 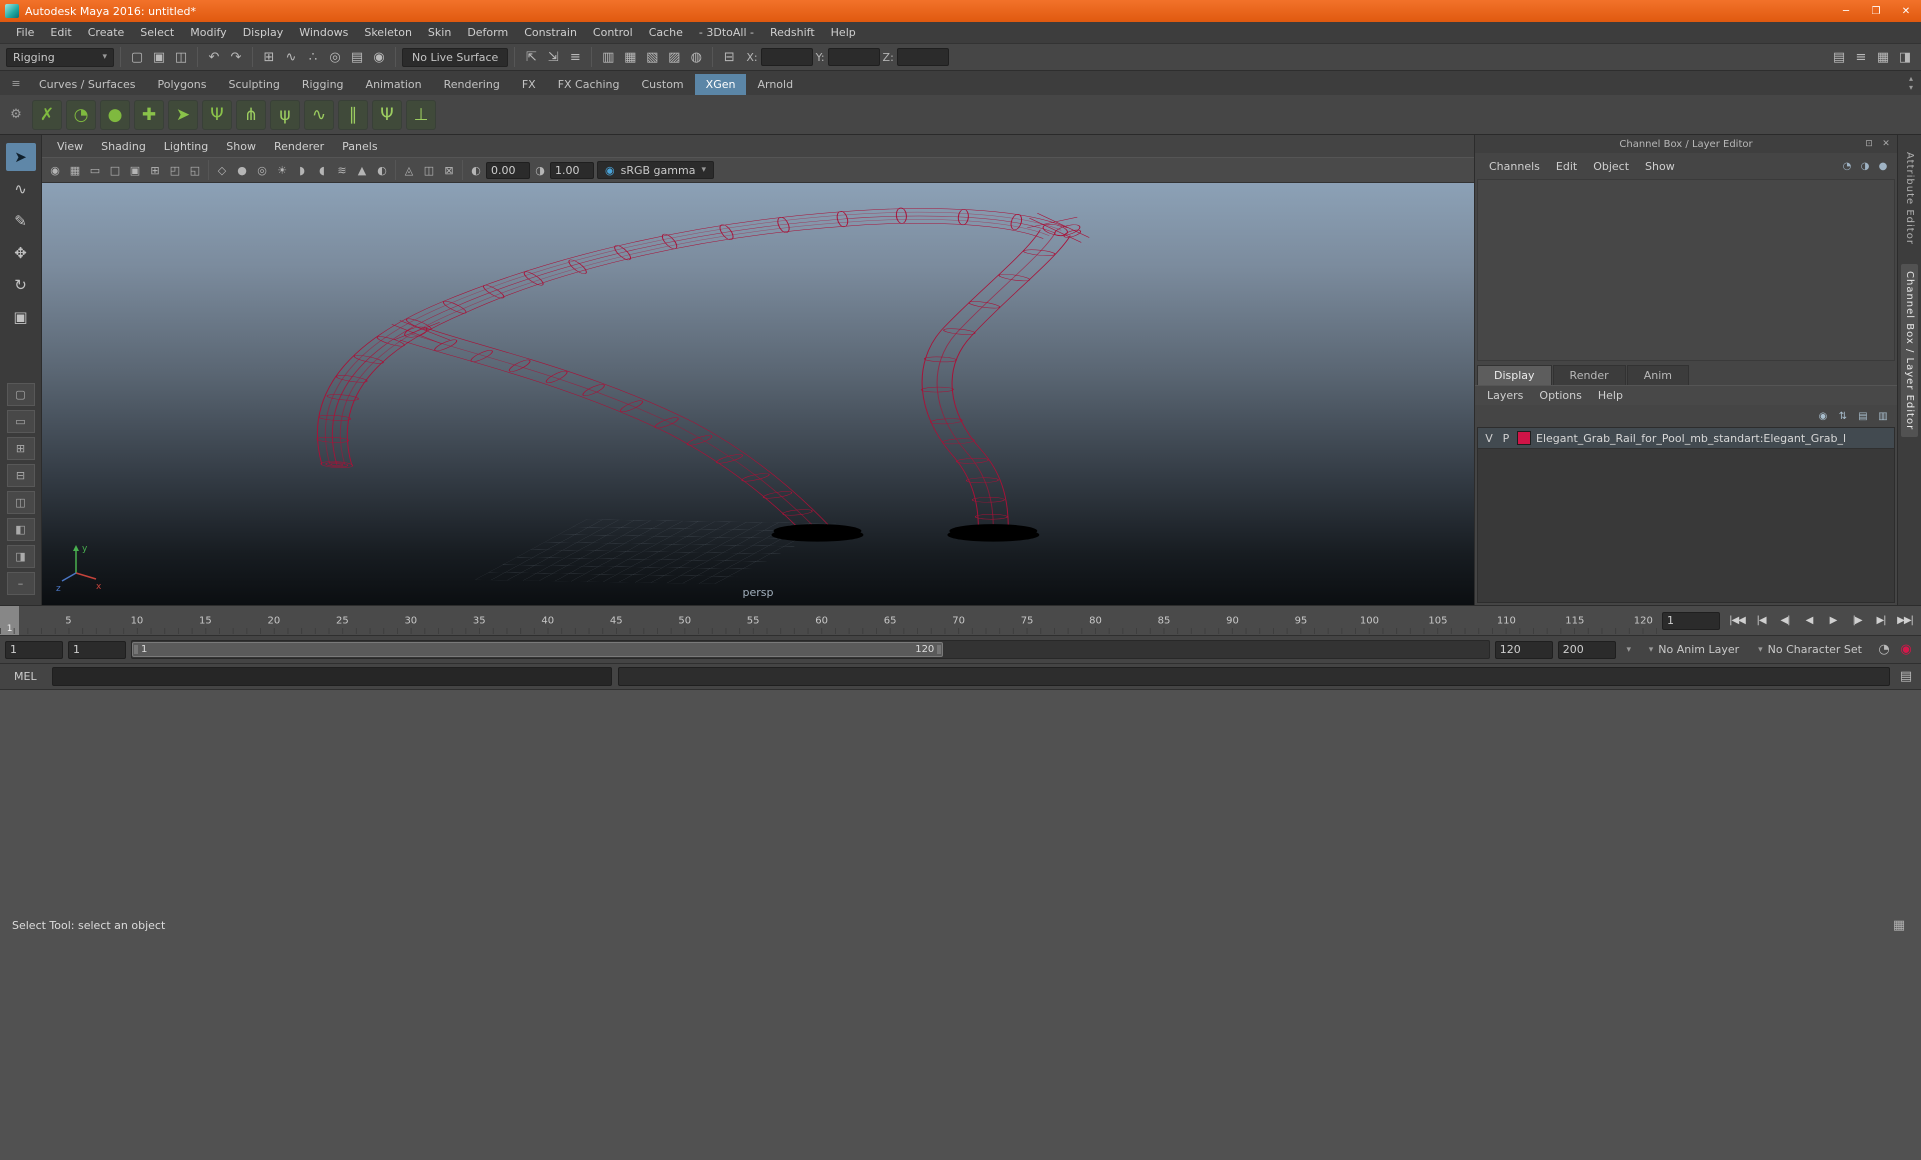 I want to click on menu-display: Display, so click(x=263, y=32).